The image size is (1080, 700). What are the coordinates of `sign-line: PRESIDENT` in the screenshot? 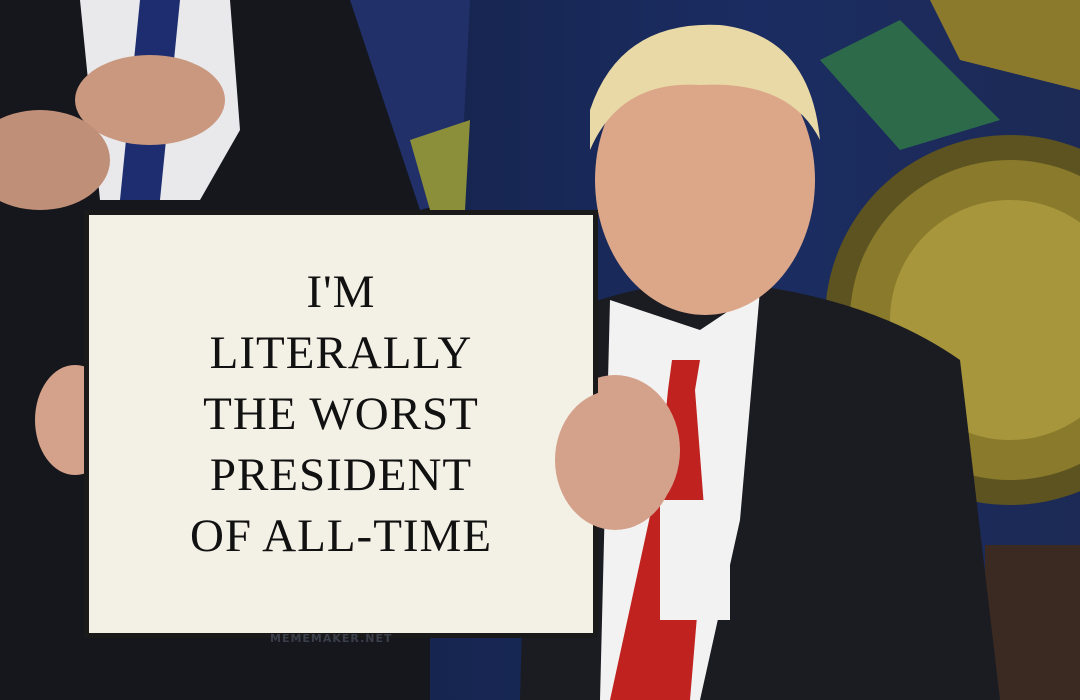 It's located at (341, 474).